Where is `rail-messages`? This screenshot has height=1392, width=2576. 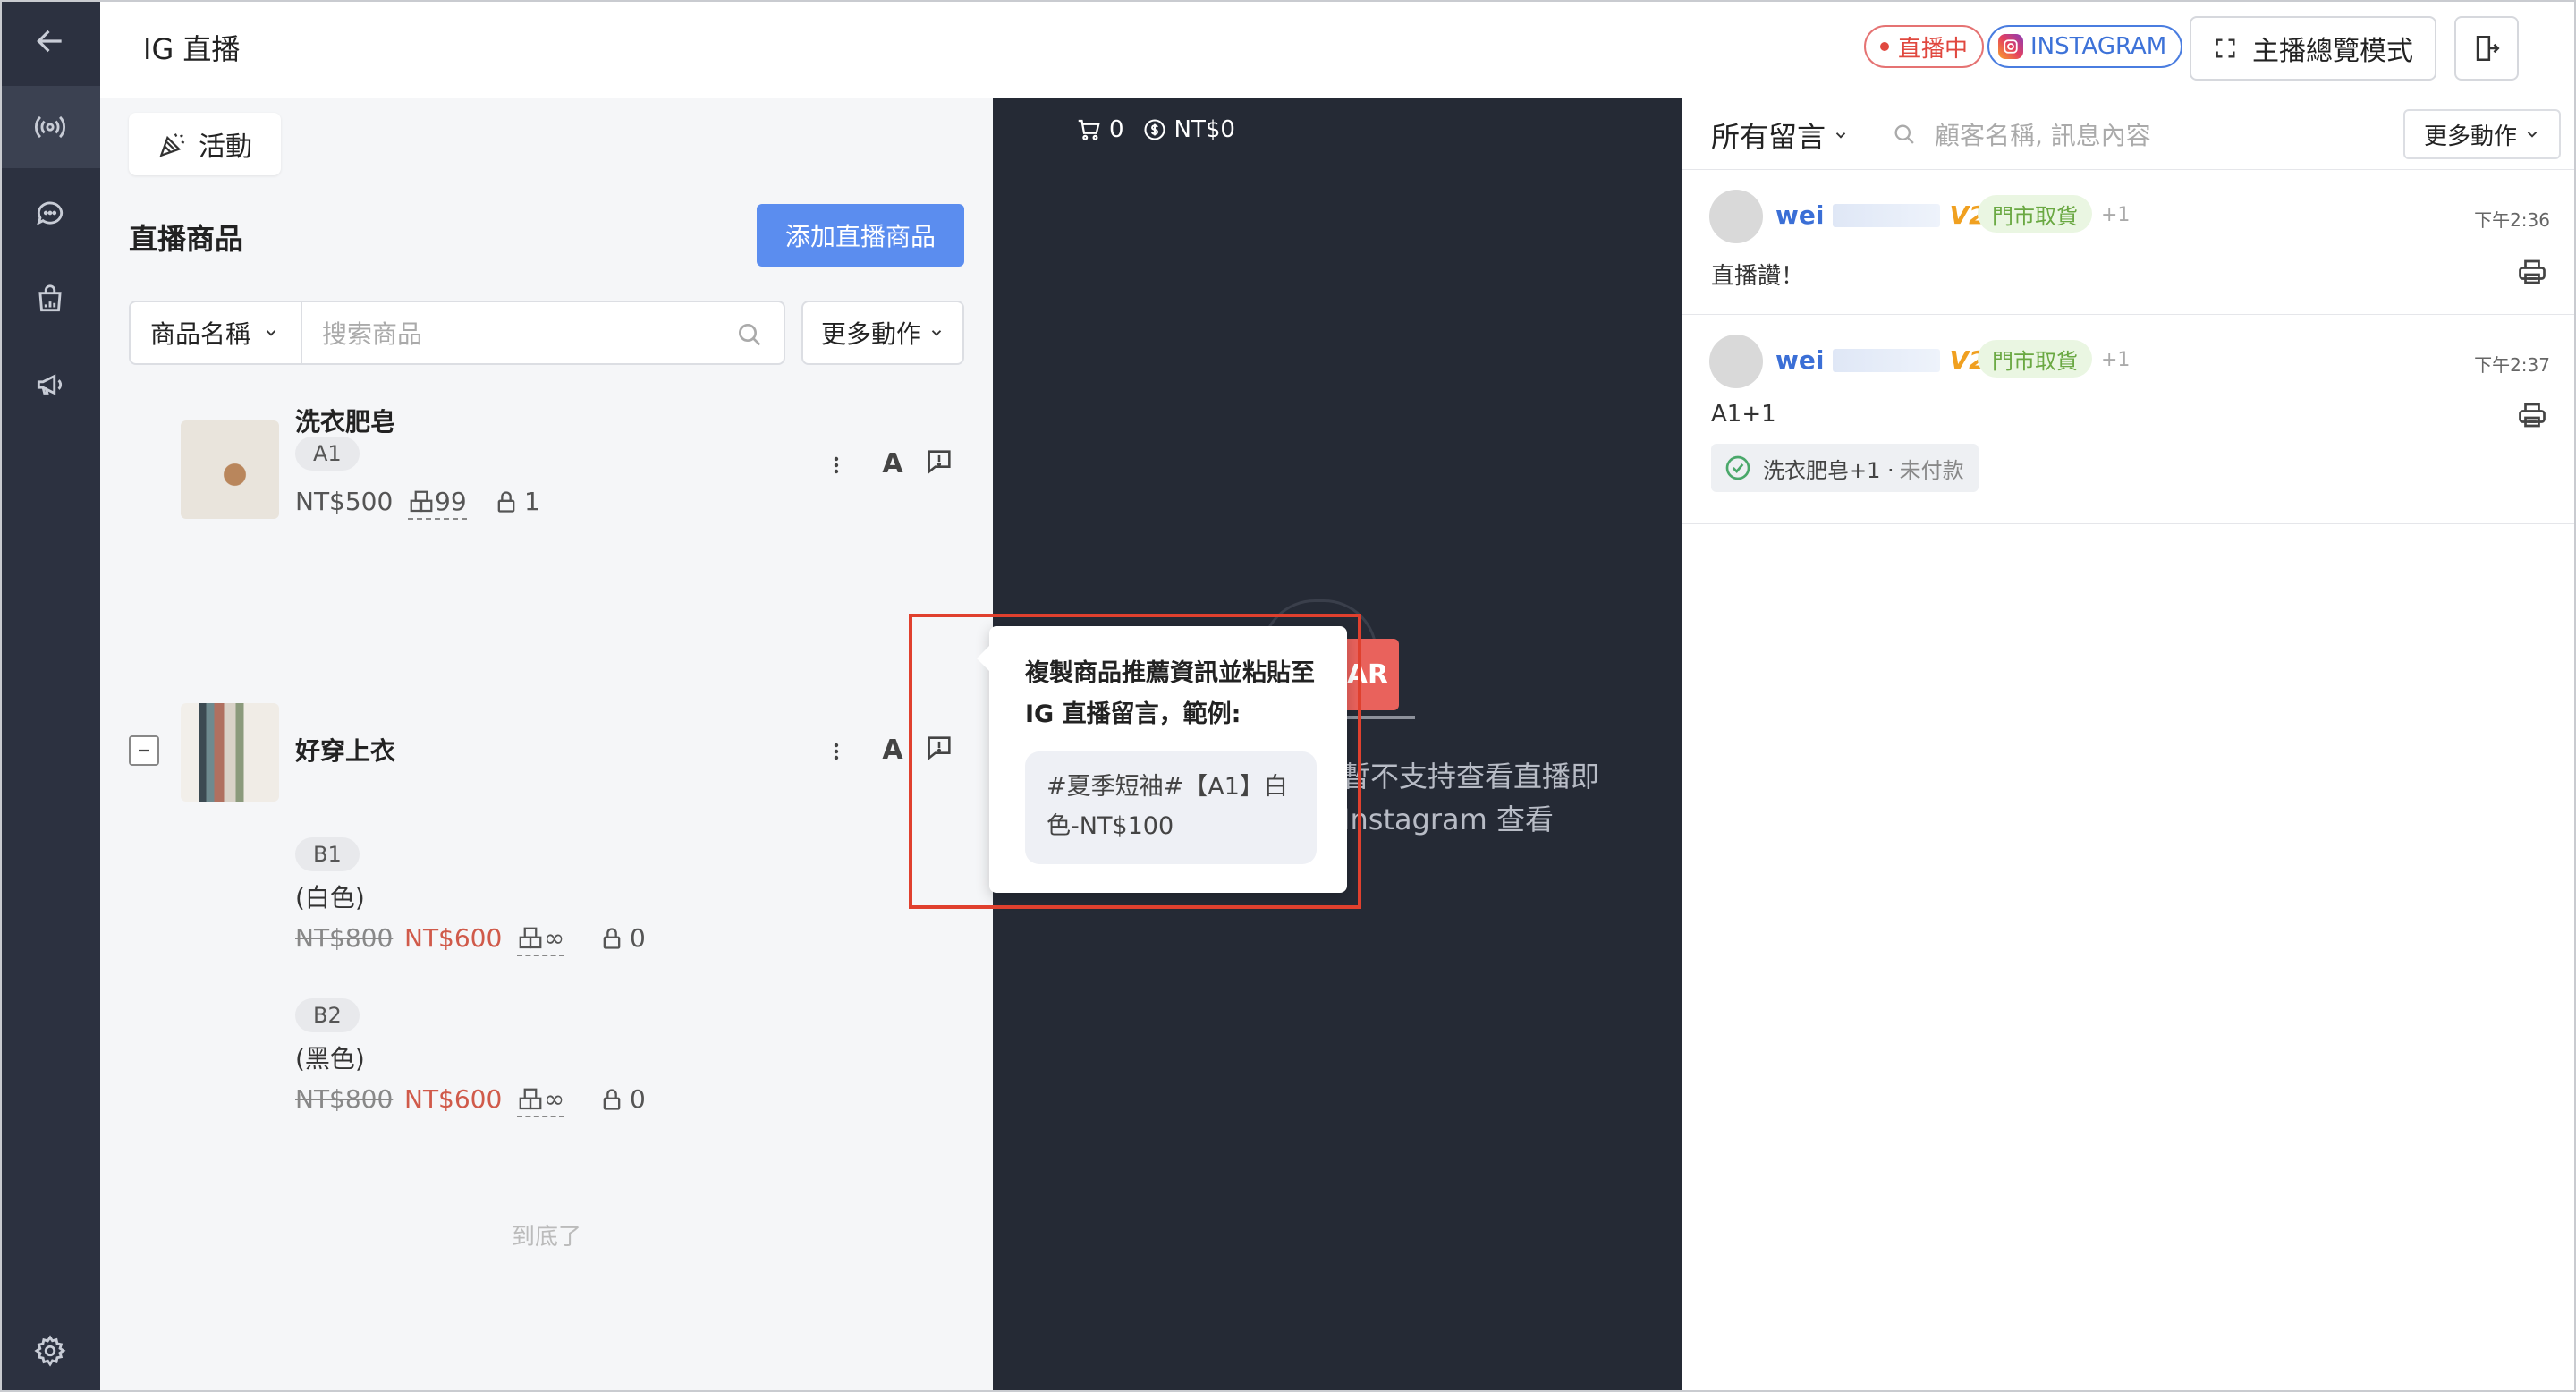 rail-messages is located at coordinates (50, 213).